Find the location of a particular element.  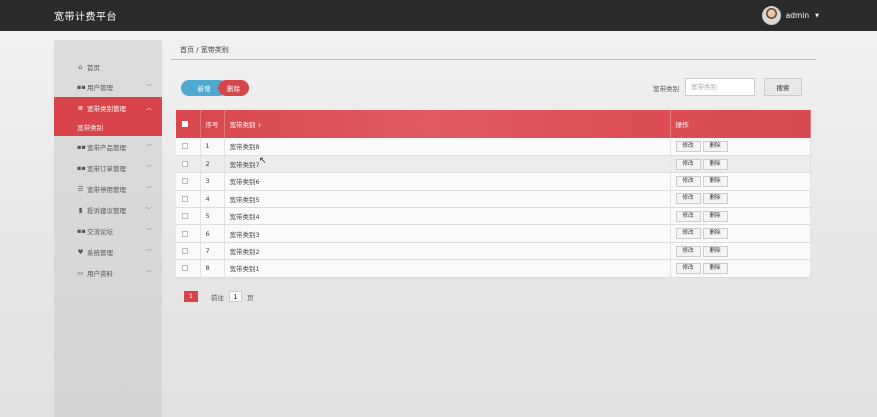

sidebar-item-4: ☰ 宽带停用管理 ﹀ is located at coordinates (108, 188).